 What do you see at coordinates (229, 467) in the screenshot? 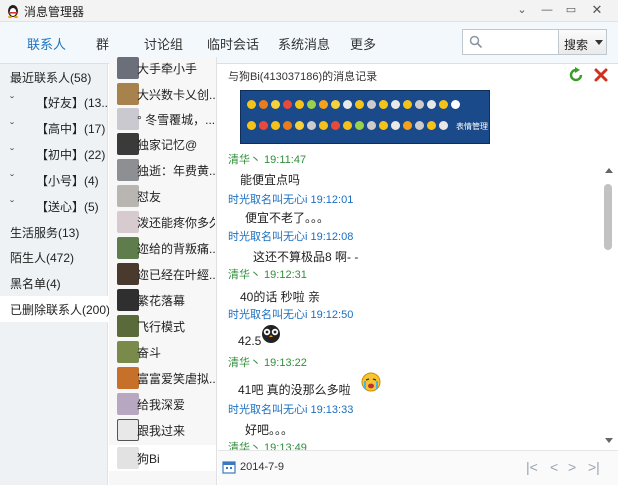
I see `calendar-icon` at bounding box center [229, 467].